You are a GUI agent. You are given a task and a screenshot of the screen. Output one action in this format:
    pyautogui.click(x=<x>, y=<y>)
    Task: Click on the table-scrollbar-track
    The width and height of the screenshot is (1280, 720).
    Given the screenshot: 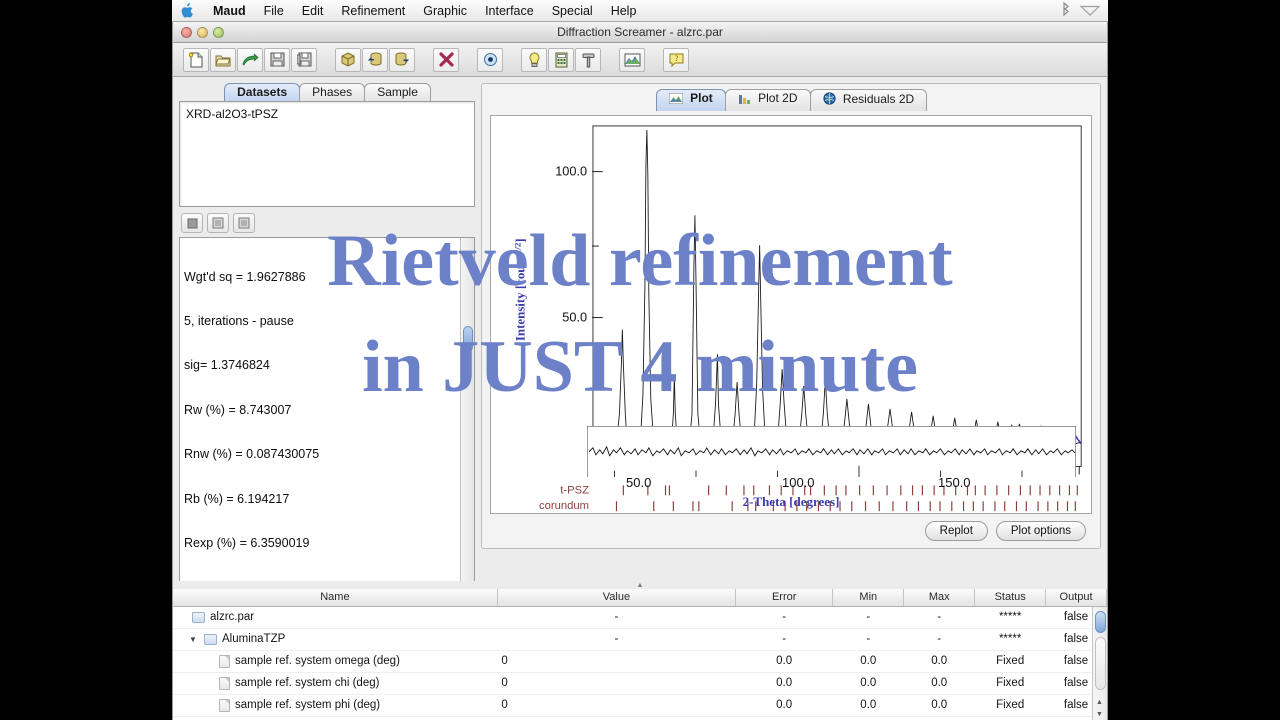 What is the action you would take?
    pyautogui.click(x=1100, y=663)
    